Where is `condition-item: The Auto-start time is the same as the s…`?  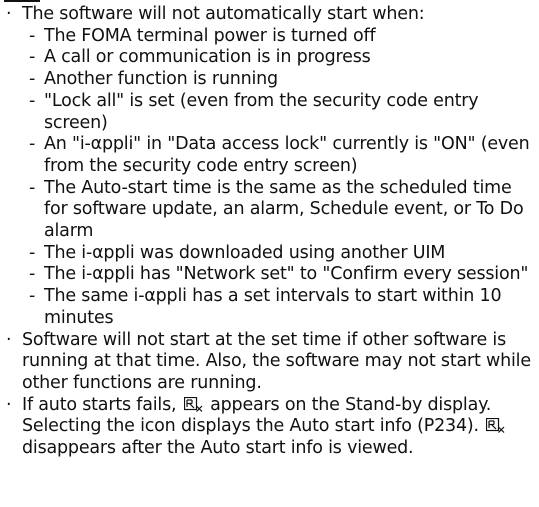 condition-item: The Auto-start time is the same as the s… is located at coordinates (277, 210).